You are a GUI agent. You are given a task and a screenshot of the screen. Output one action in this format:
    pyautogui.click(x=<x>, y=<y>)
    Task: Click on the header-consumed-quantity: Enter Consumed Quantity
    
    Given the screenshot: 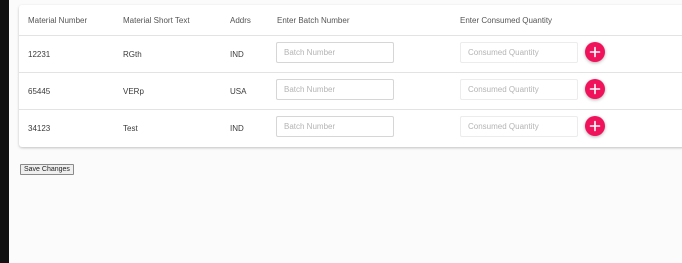 What is the action you would take?
    pyautogui.click(x=506, y=20)
    